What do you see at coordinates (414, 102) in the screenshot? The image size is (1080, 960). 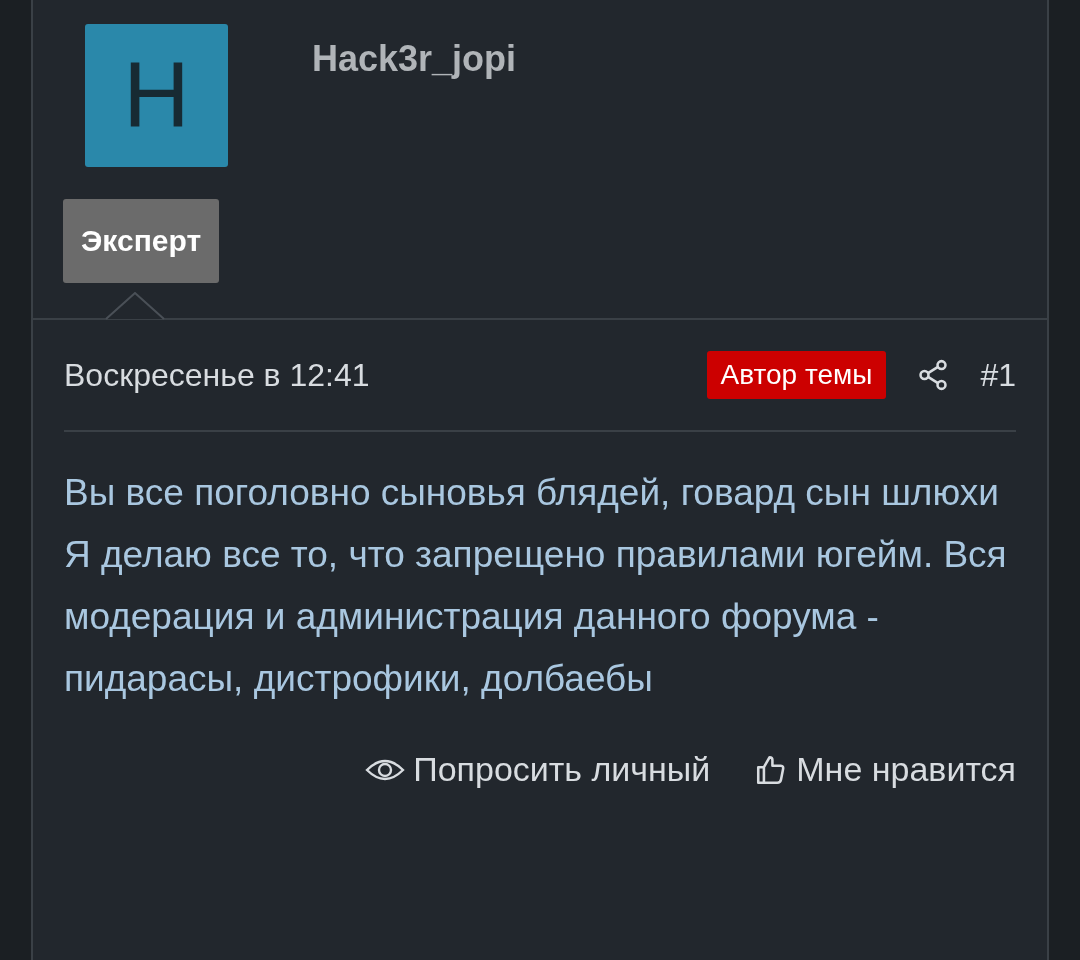 I see `username: Hack3r_jopi` at bounding box center [414, 102].